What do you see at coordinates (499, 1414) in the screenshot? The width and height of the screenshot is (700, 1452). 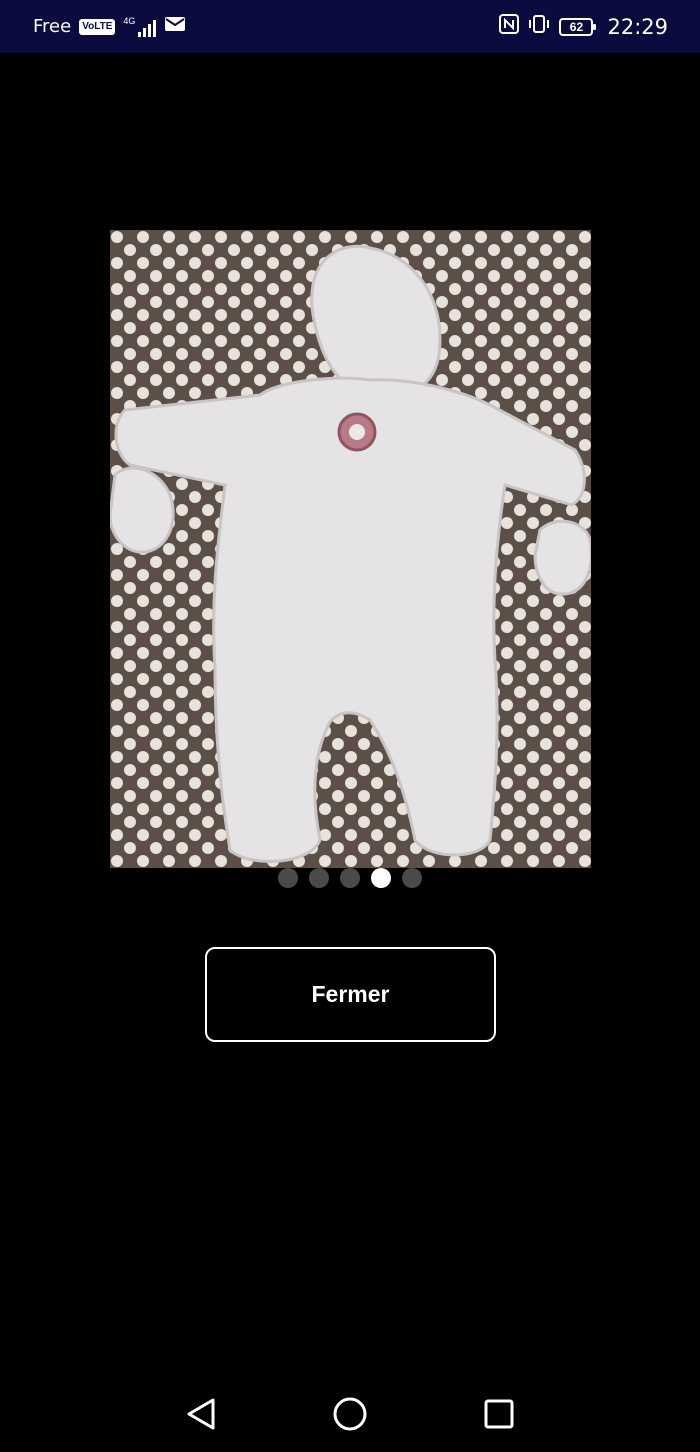 I see `recent-apps-icon` at bounding box center [499, 1414].